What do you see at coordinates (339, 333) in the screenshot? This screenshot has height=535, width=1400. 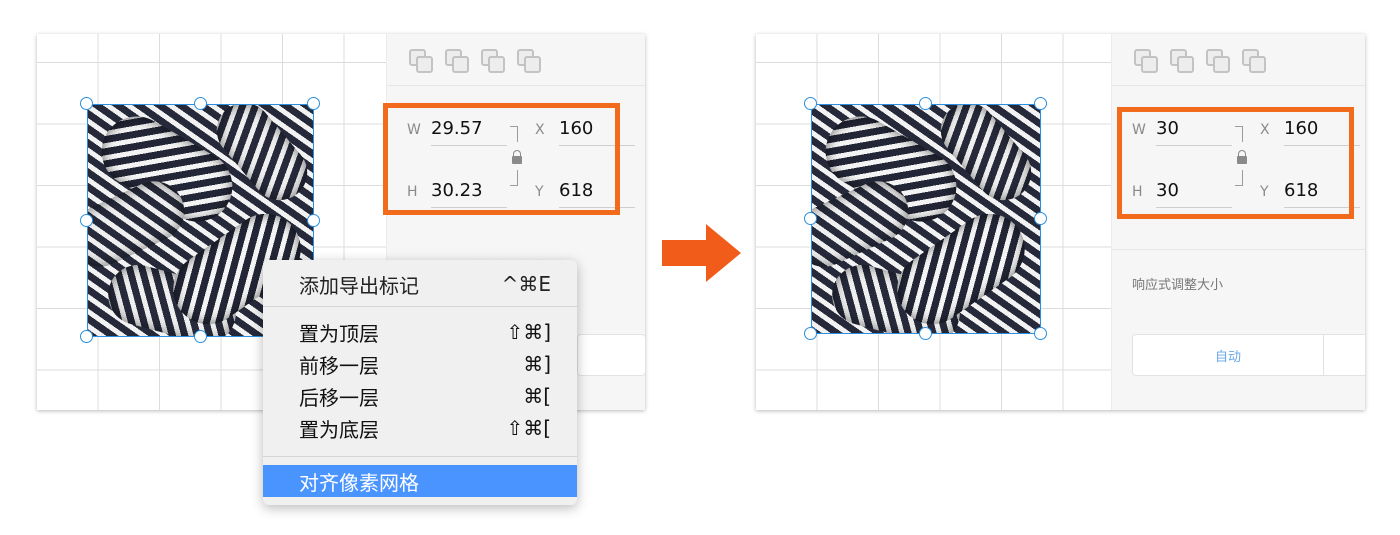 I see `menu-item-label: 置为顶层` at bounding box center [339, 333].